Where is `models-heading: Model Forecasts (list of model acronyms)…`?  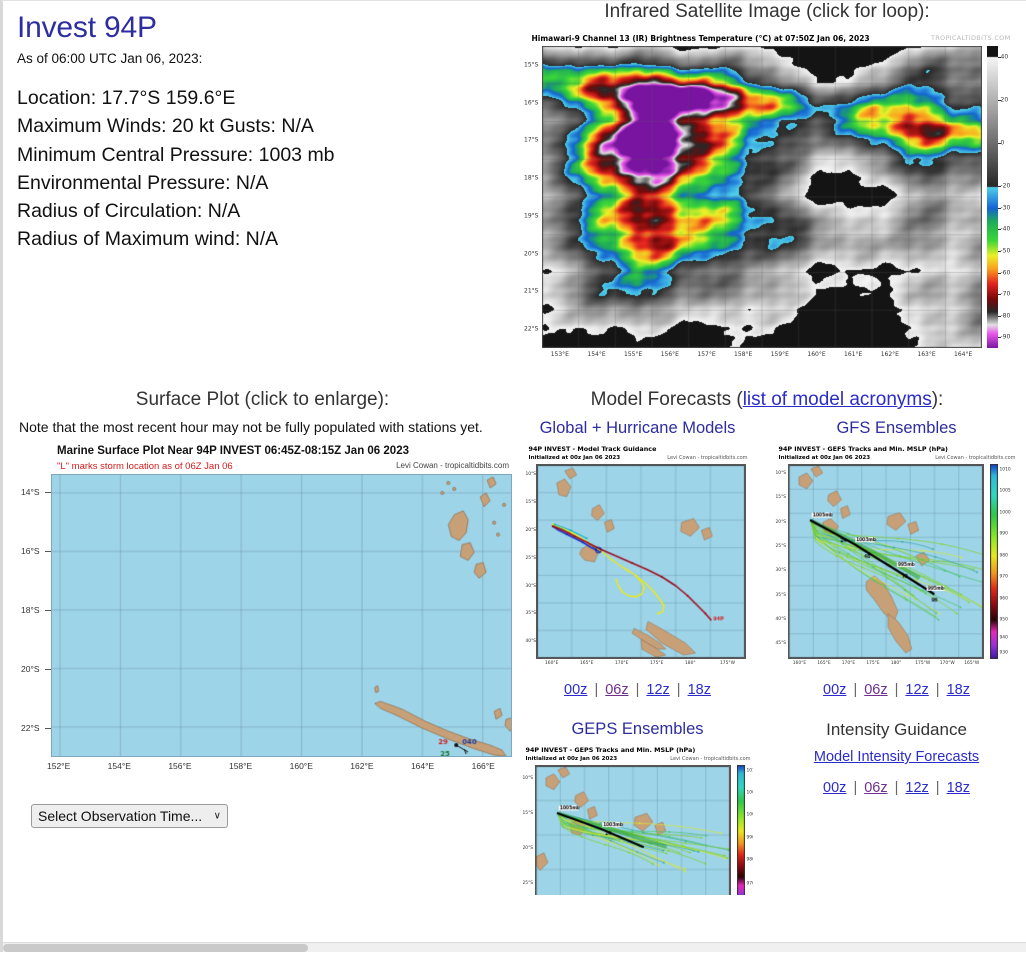 models-heading: Model Forecasts (list of model acronyms)… is located at coordinates (767, 400).